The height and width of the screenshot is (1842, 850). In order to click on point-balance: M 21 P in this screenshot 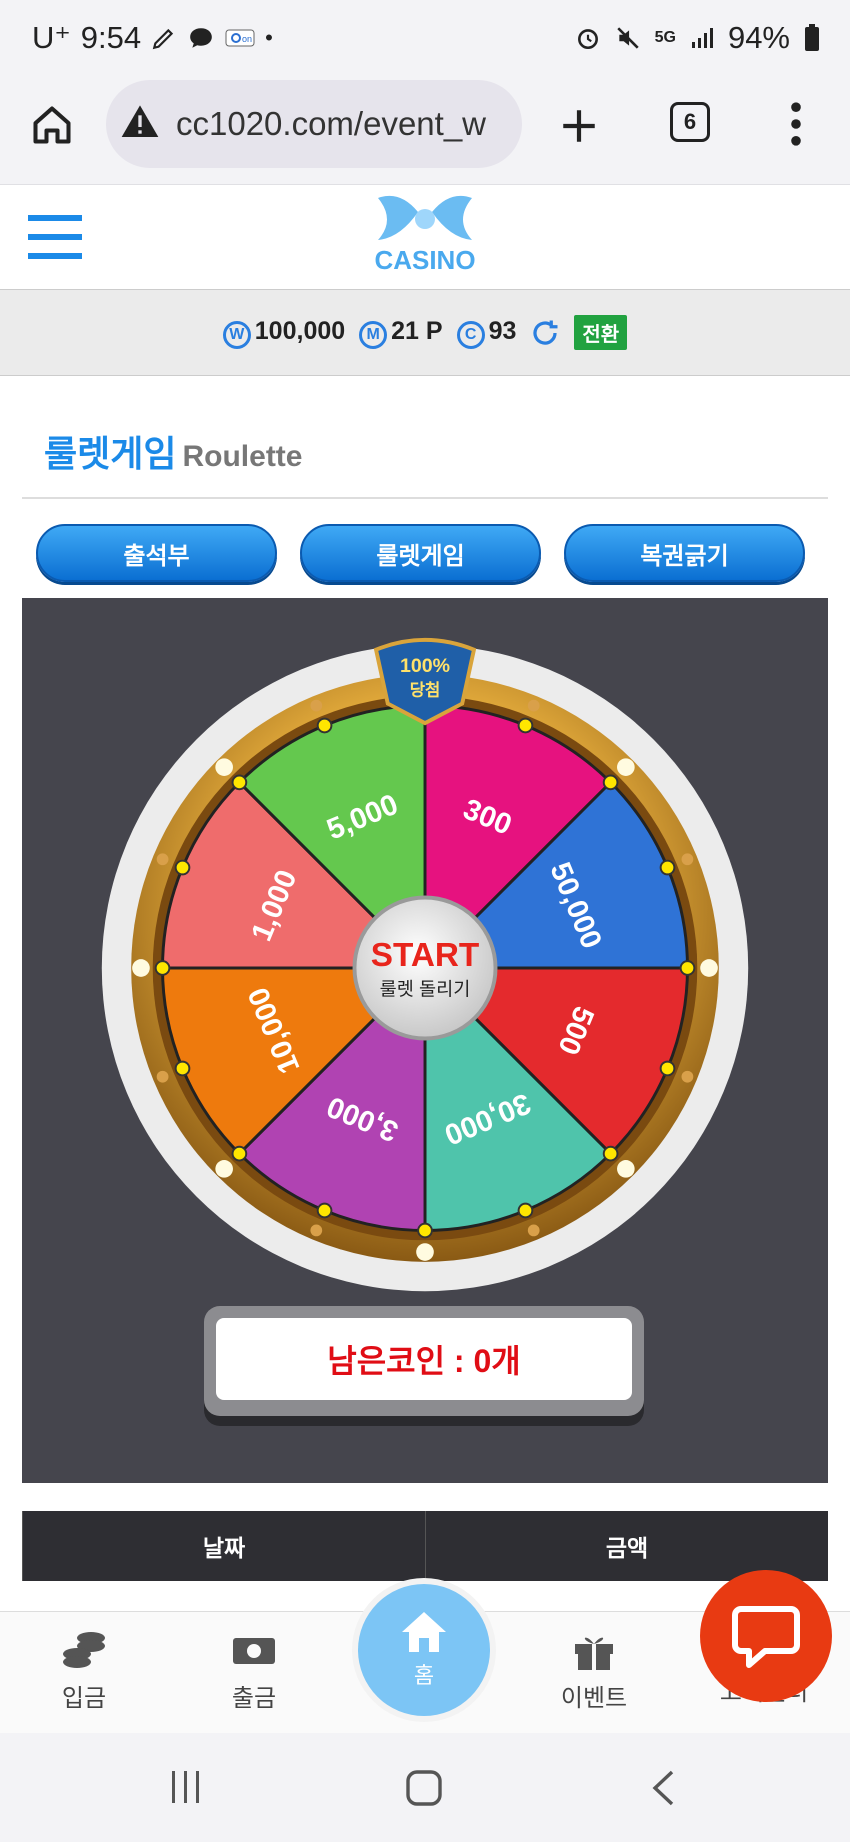, I will do `click(401, 332)`.